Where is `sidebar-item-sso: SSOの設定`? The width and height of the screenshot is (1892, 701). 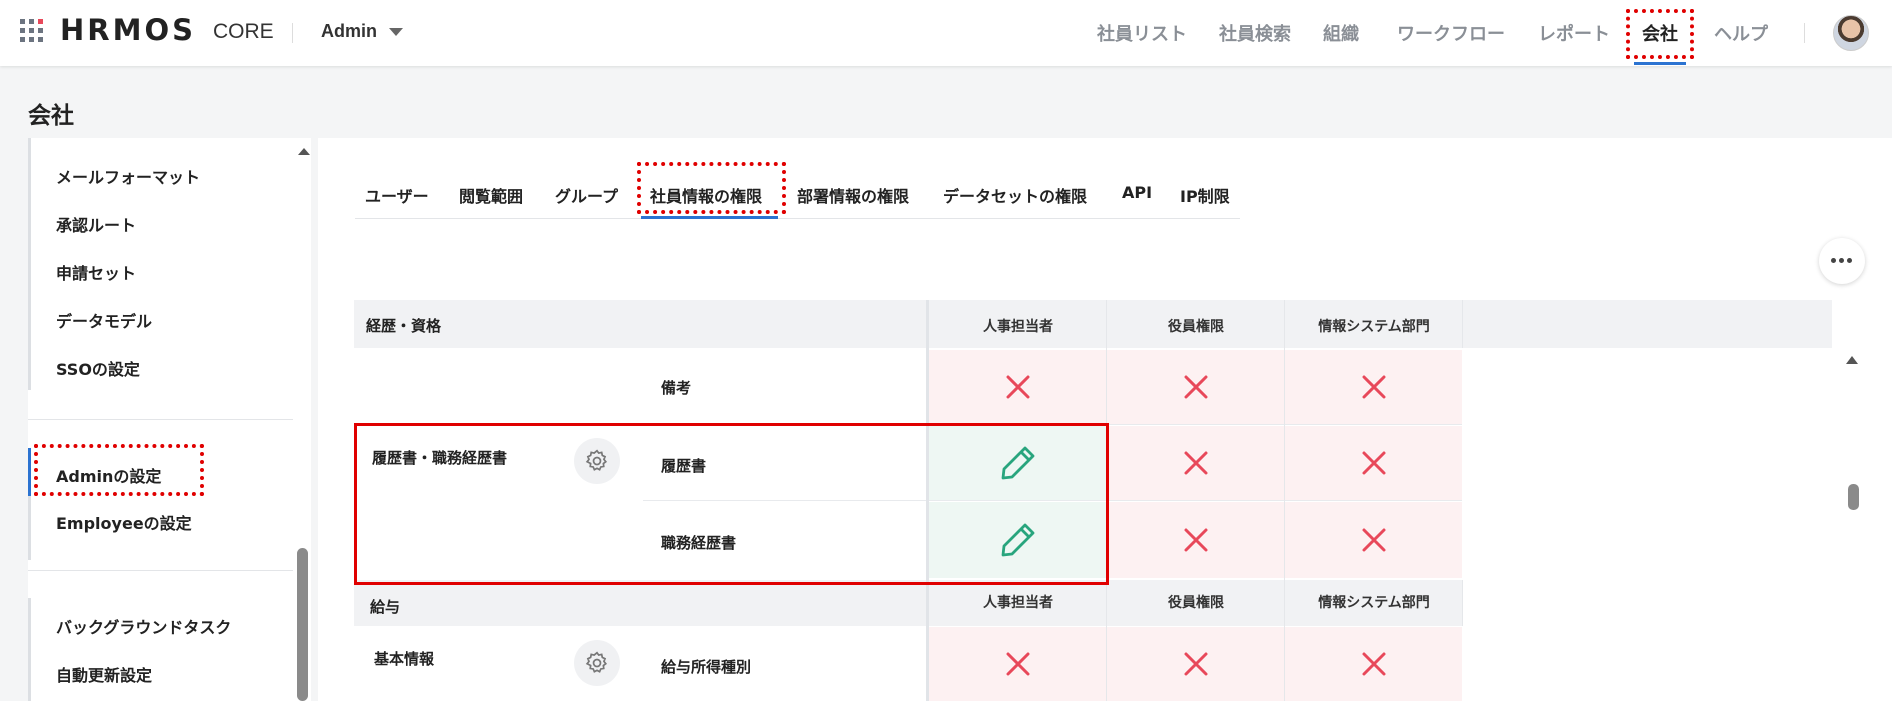 sidebar-item-sso: SSOの設定 is located at coordinates (98, 368).